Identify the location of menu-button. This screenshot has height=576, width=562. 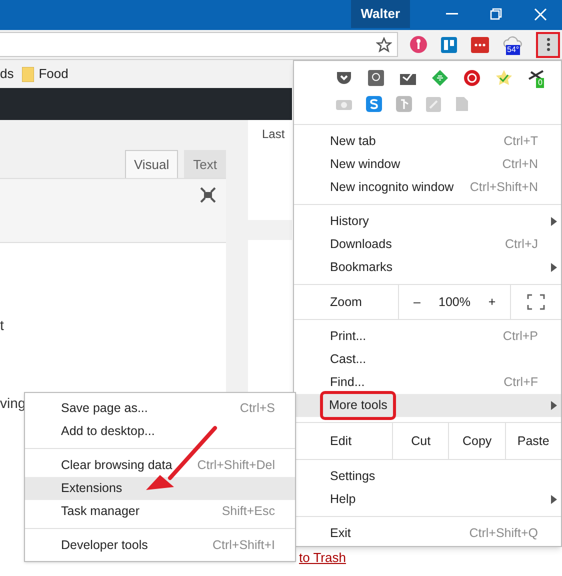
(548, 45).